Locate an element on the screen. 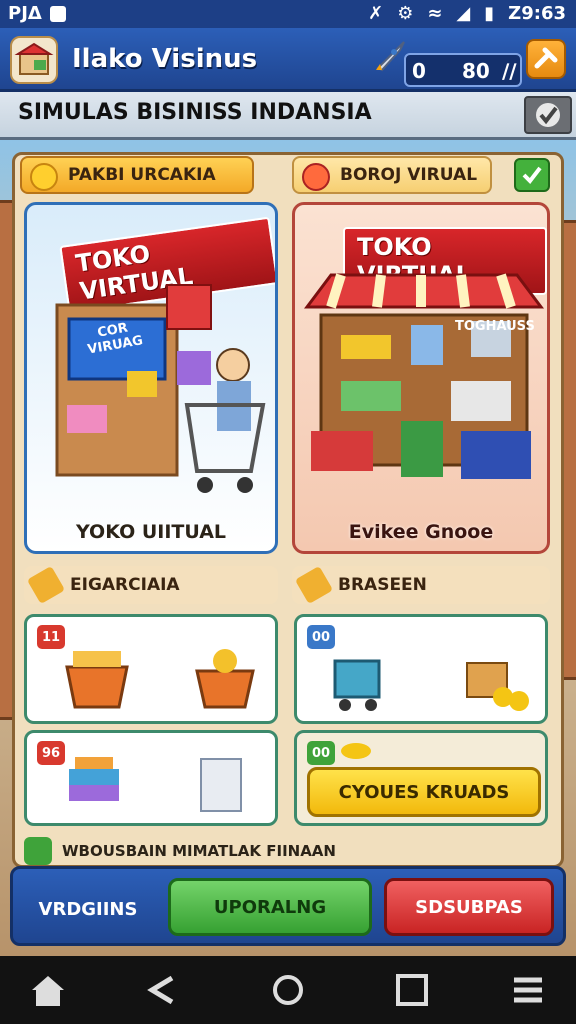 The width and height of the screenshot is (576, 1024). left-section-label: PAKBI URCAKIA is located at coordinates (137, 175).